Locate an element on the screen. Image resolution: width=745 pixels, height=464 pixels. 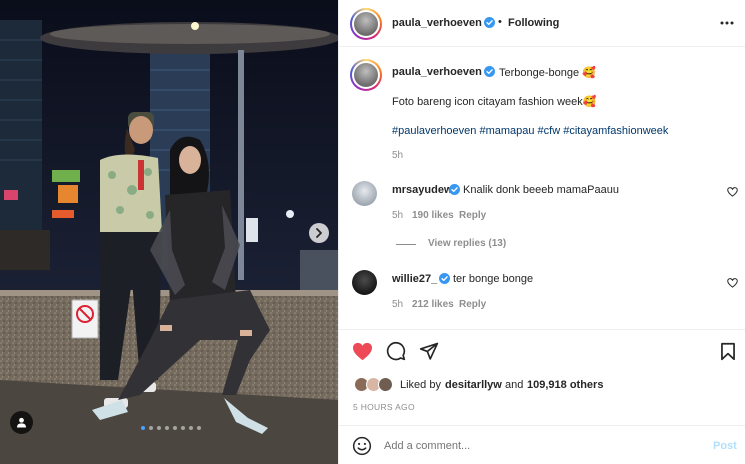
comment-text: Knalik donk beeeb mamaPaauu is located at coordinates (541, 190).